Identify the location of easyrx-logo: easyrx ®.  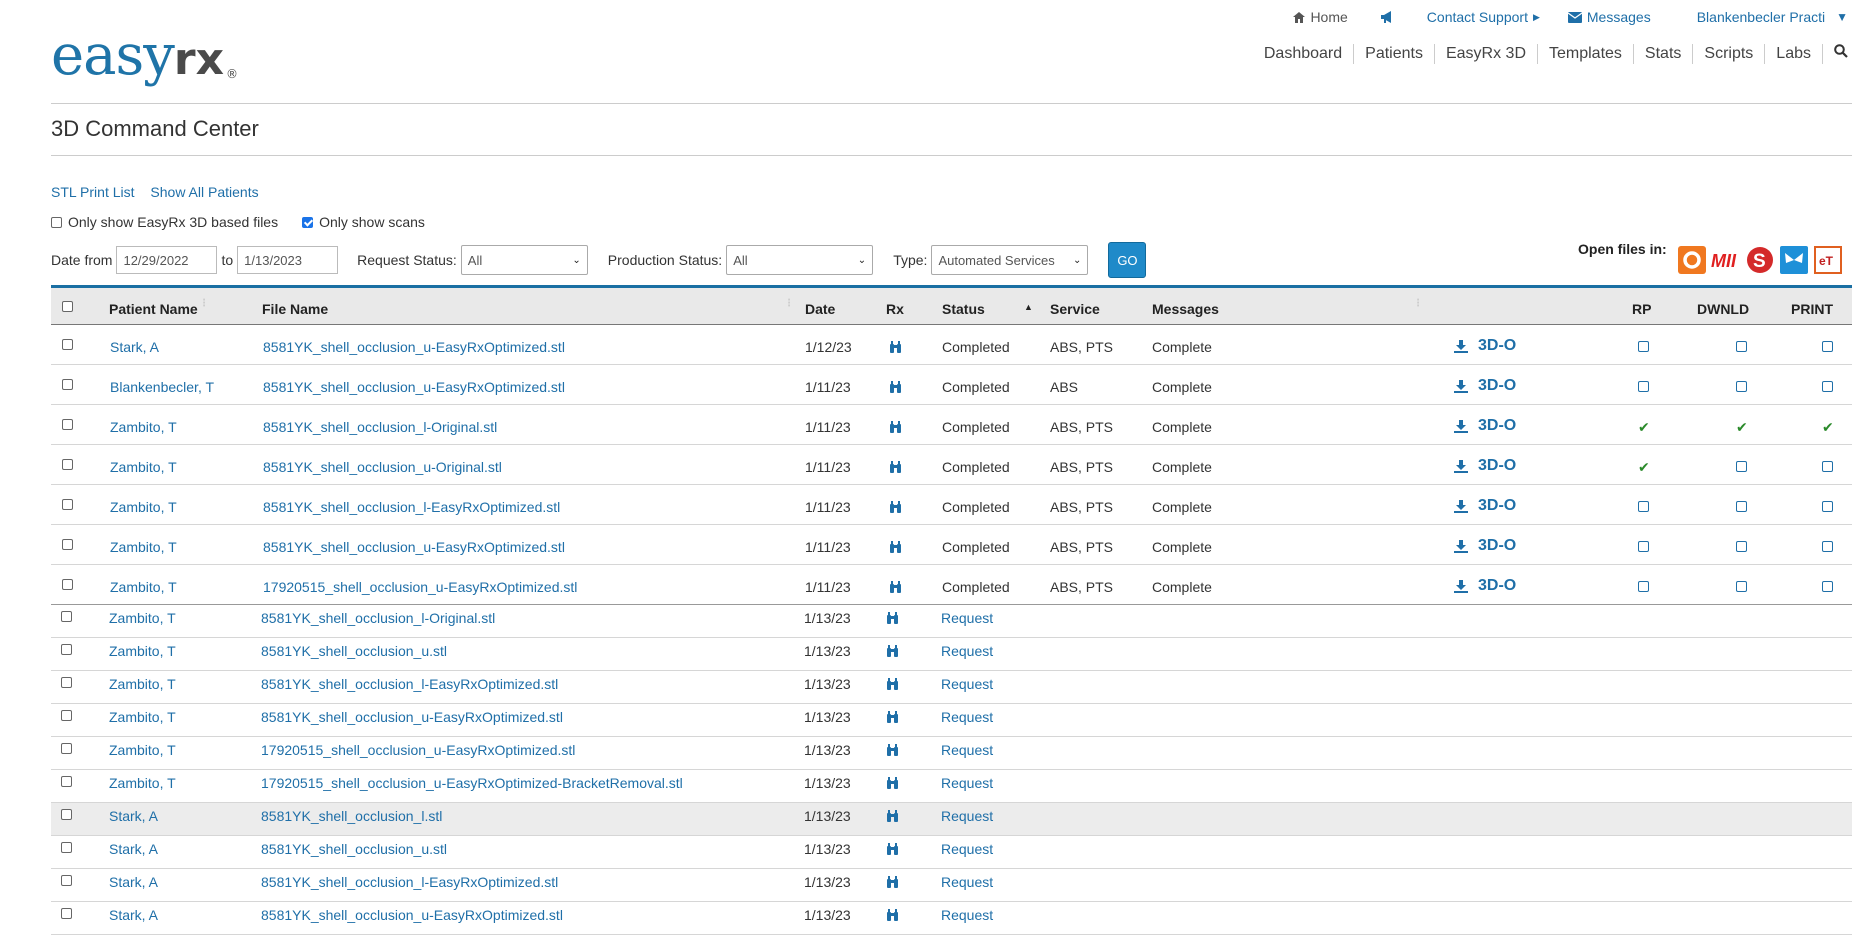
(144, 56).